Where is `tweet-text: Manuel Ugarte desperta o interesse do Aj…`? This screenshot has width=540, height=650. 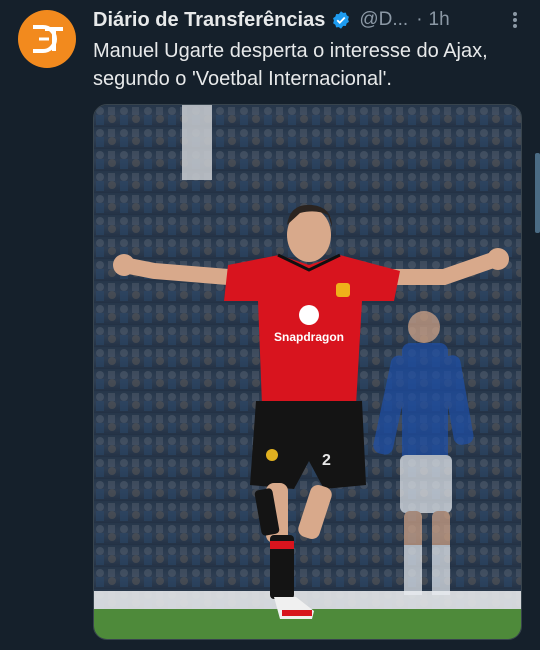
tweet-text: Manuel Ugarte desperta o interesse do Aj… is located at coordinates (290, 65).